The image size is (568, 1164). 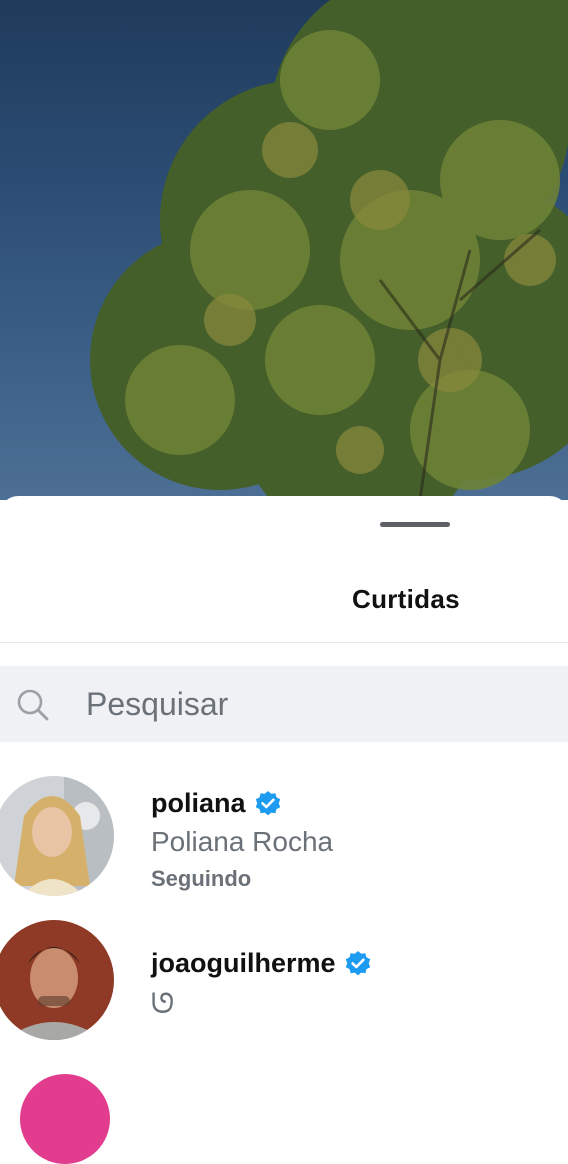 I want to click on search-input, so click(x=306, y=704).